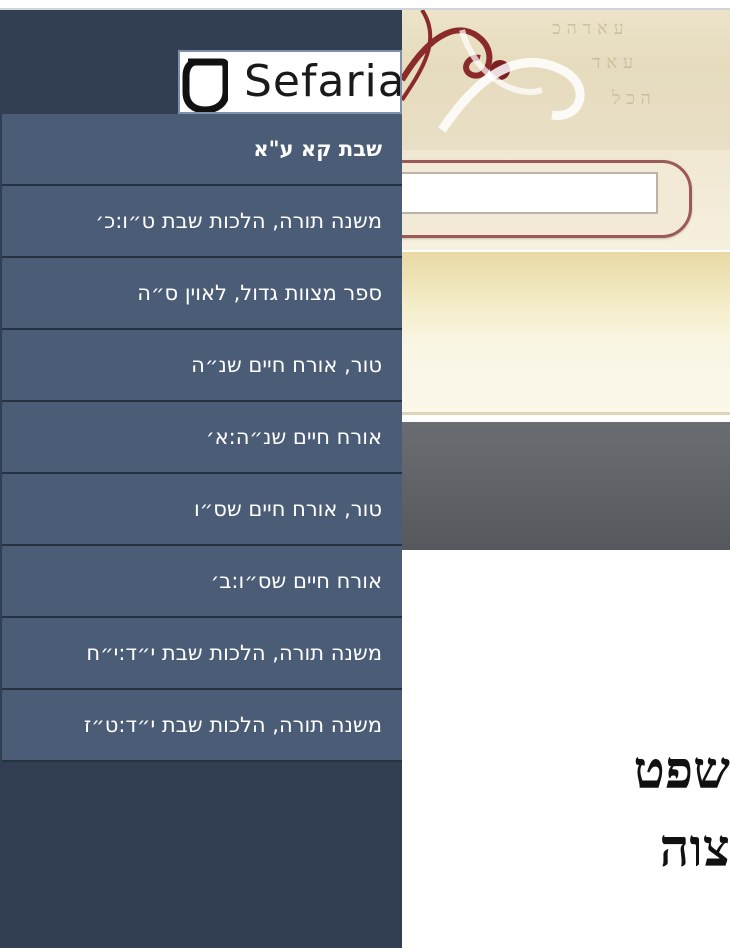  I want to click on sefaria-logo: Sefaria, so click(290, 82).